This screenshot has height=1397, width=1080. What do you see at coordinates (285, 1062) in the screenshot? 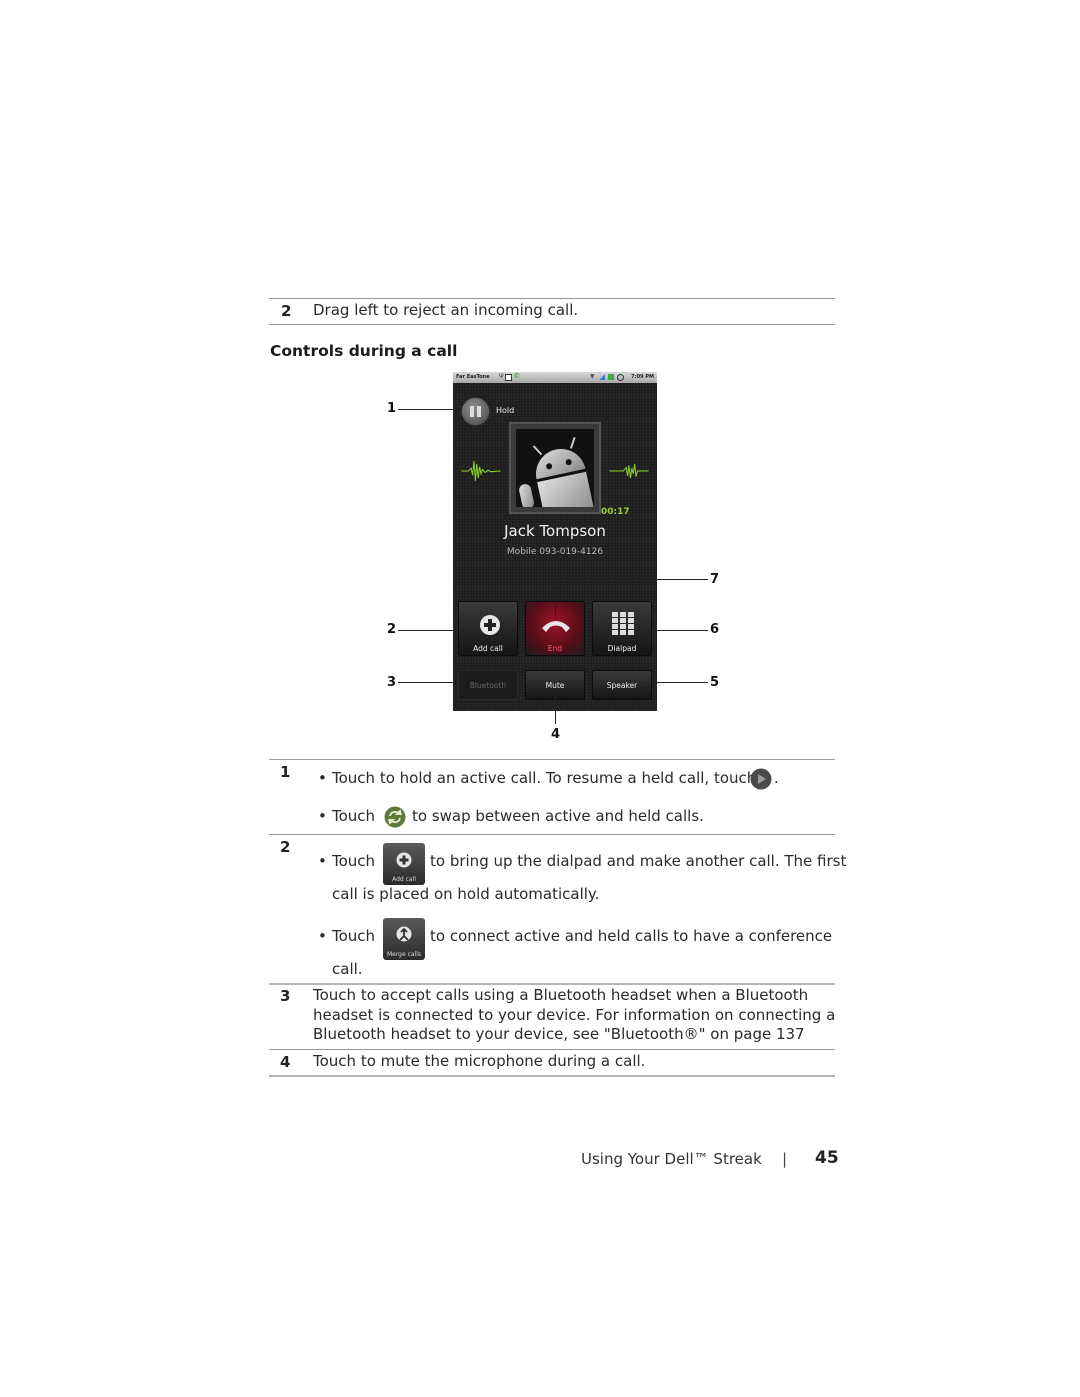
I see `row-number: 4` at bounding box center [285, 1062].